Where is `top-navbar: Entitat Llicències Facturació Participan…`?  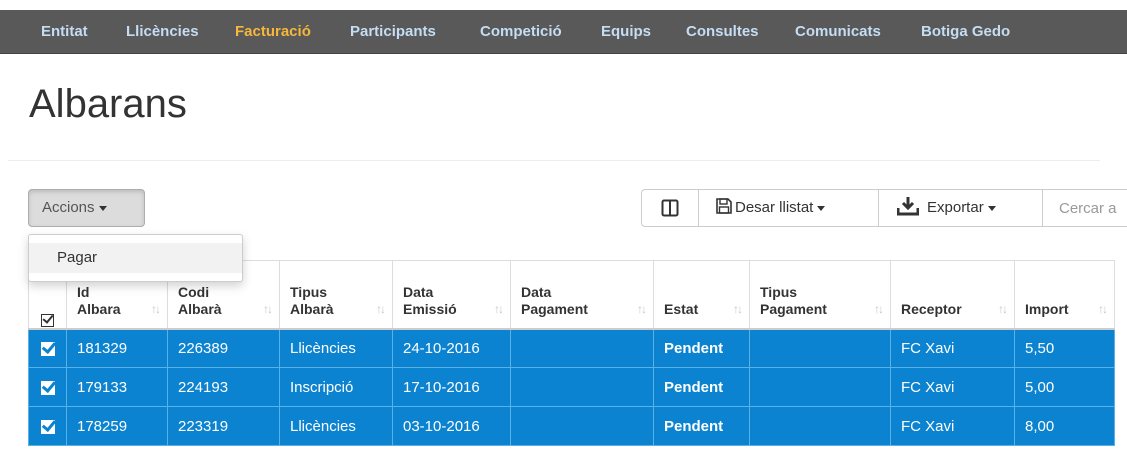
top-navbar: Entitat Llicències Facturació Participan… is located at coordinates (563, 32).